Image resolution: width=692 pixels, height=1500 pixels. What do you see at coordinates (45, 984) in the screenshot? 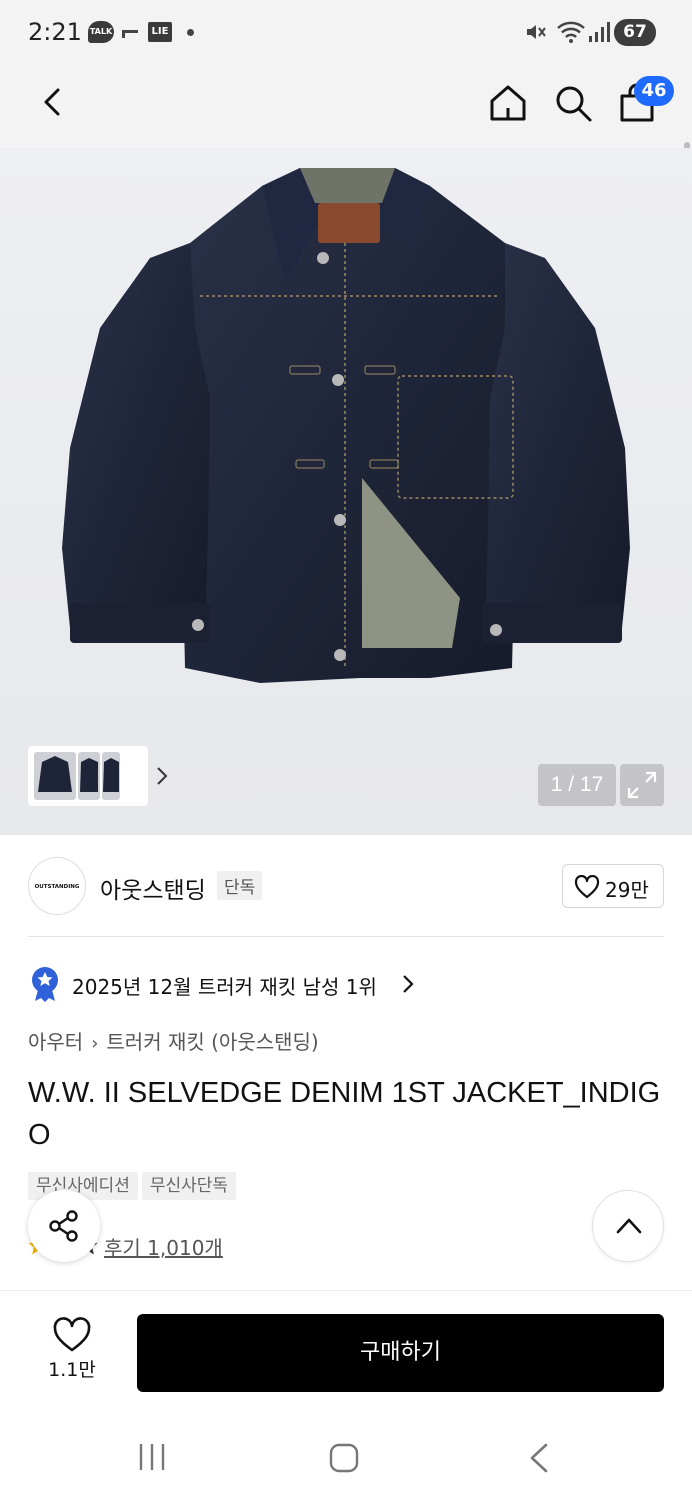
I see `medal-icon` at bounding box center [45, 984].